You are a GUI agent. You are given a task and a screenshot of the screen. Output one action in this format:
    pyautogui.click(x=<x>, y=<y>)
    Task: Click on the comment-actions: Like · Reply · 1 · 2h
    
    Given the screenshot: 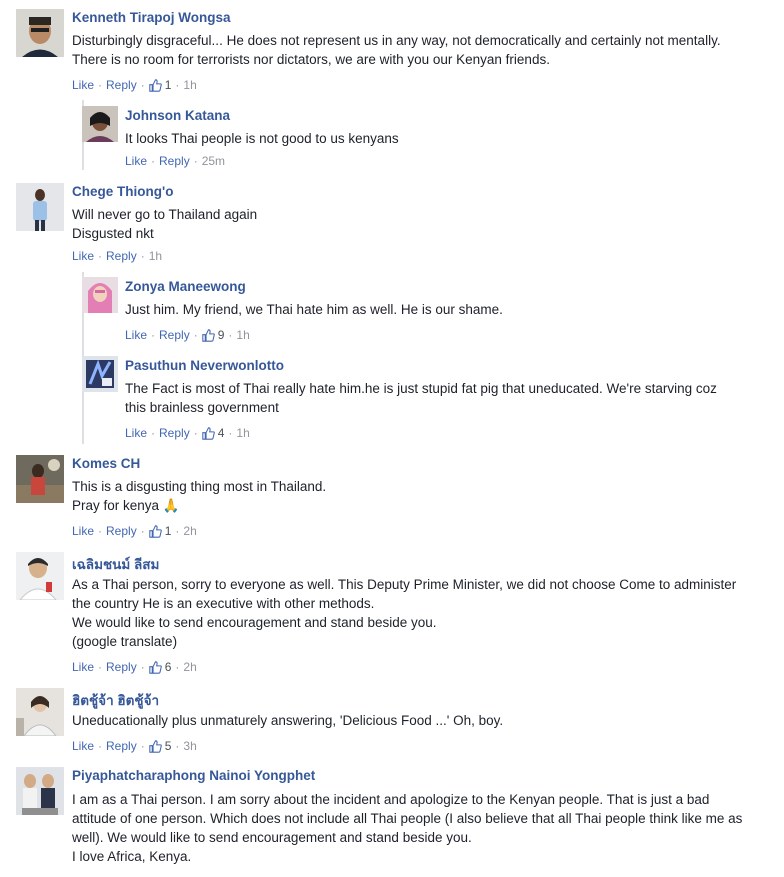 What is the action you would take?
    pyautogui.click(x=134, y=531)
    